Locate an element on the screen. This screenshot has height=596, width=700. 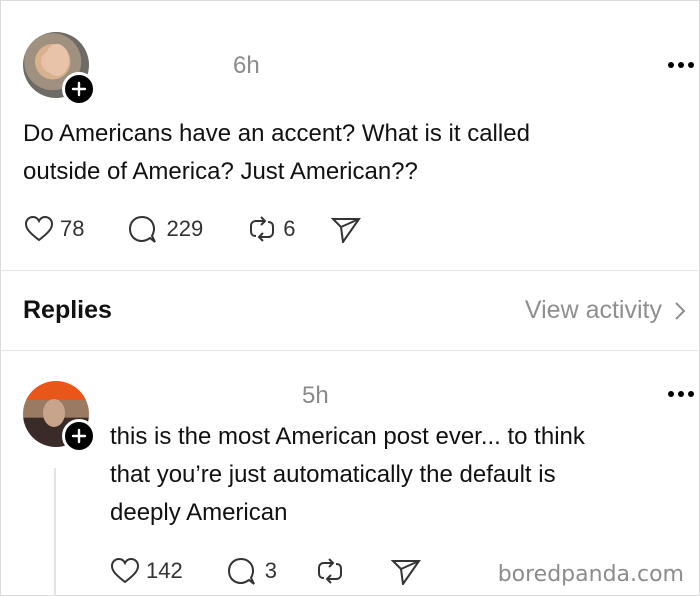
reply-share-button is located at coordinates (405, 571).